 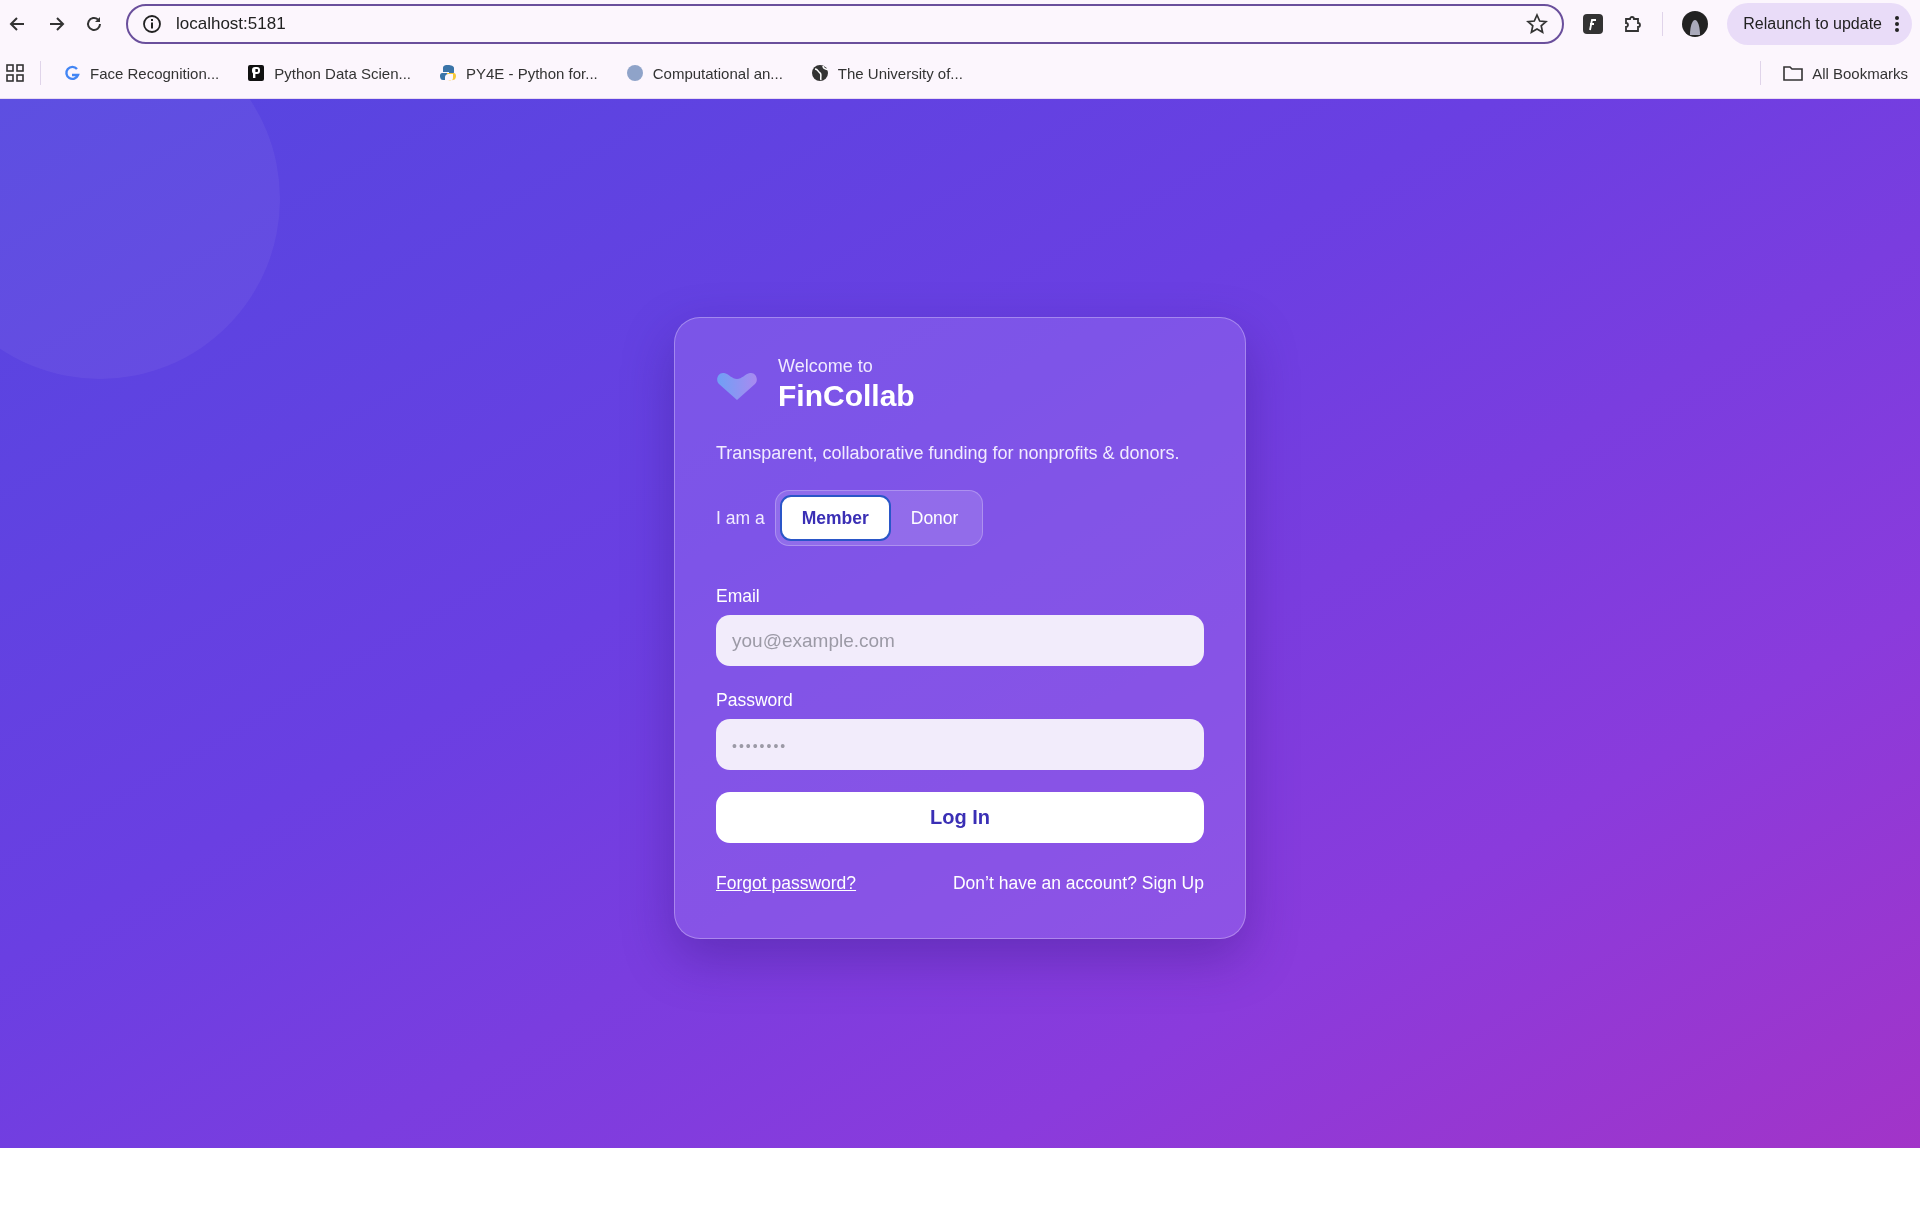 I want to click on field-label: Email, so click(x=738, y=596).